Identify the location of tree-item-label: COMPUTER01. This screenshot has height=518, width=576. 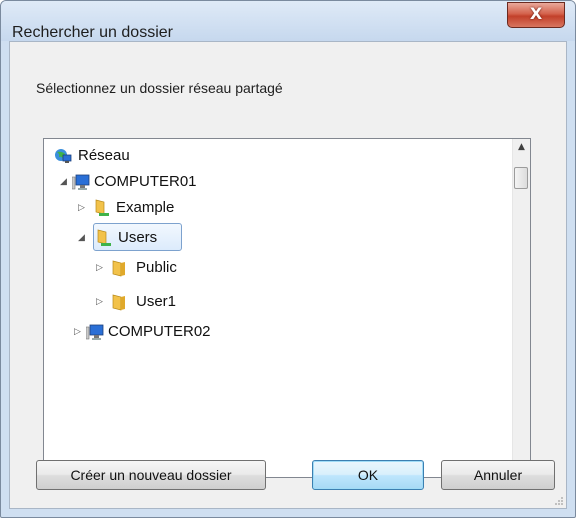
(145, 181).